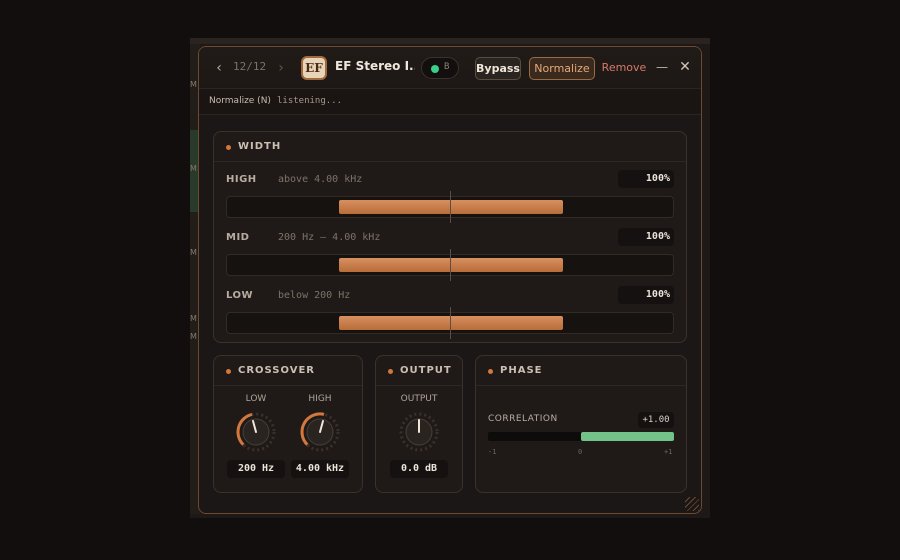 The height and width of the screenshot is (560, 900). I want to click on plugin-logo: EF, so click(314, 68).